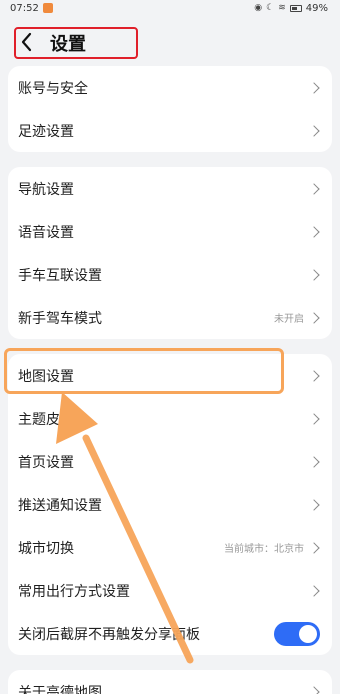 The image size is (340, 694). I want to click on status-bar: 07:52 ◉ ☾ ≋ 49%, so click(170, 8).